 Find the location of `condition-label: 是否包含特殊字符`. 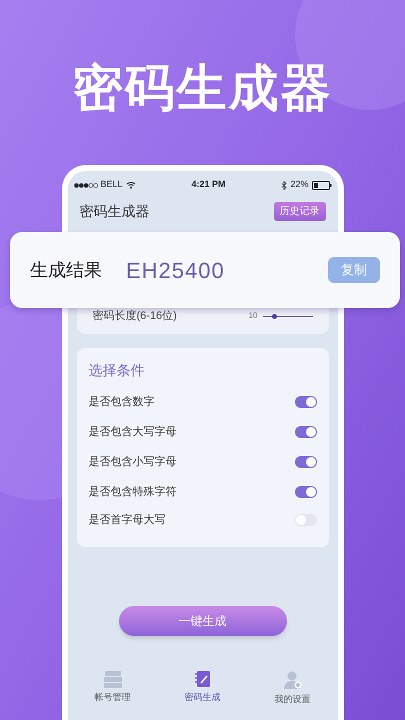

condition-label: 是否包含特殊字符 is located at coordinates (132, 492).